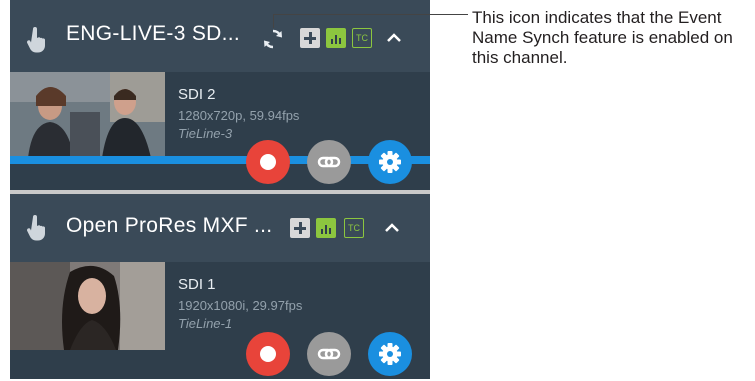 The width and height of the screenshot is (755, 381). What do you see at coordinates (239, 115) in the screenshot?
I see `source-resolution: 1280x720p, 59.94fps` at bounding box center [239, 115].